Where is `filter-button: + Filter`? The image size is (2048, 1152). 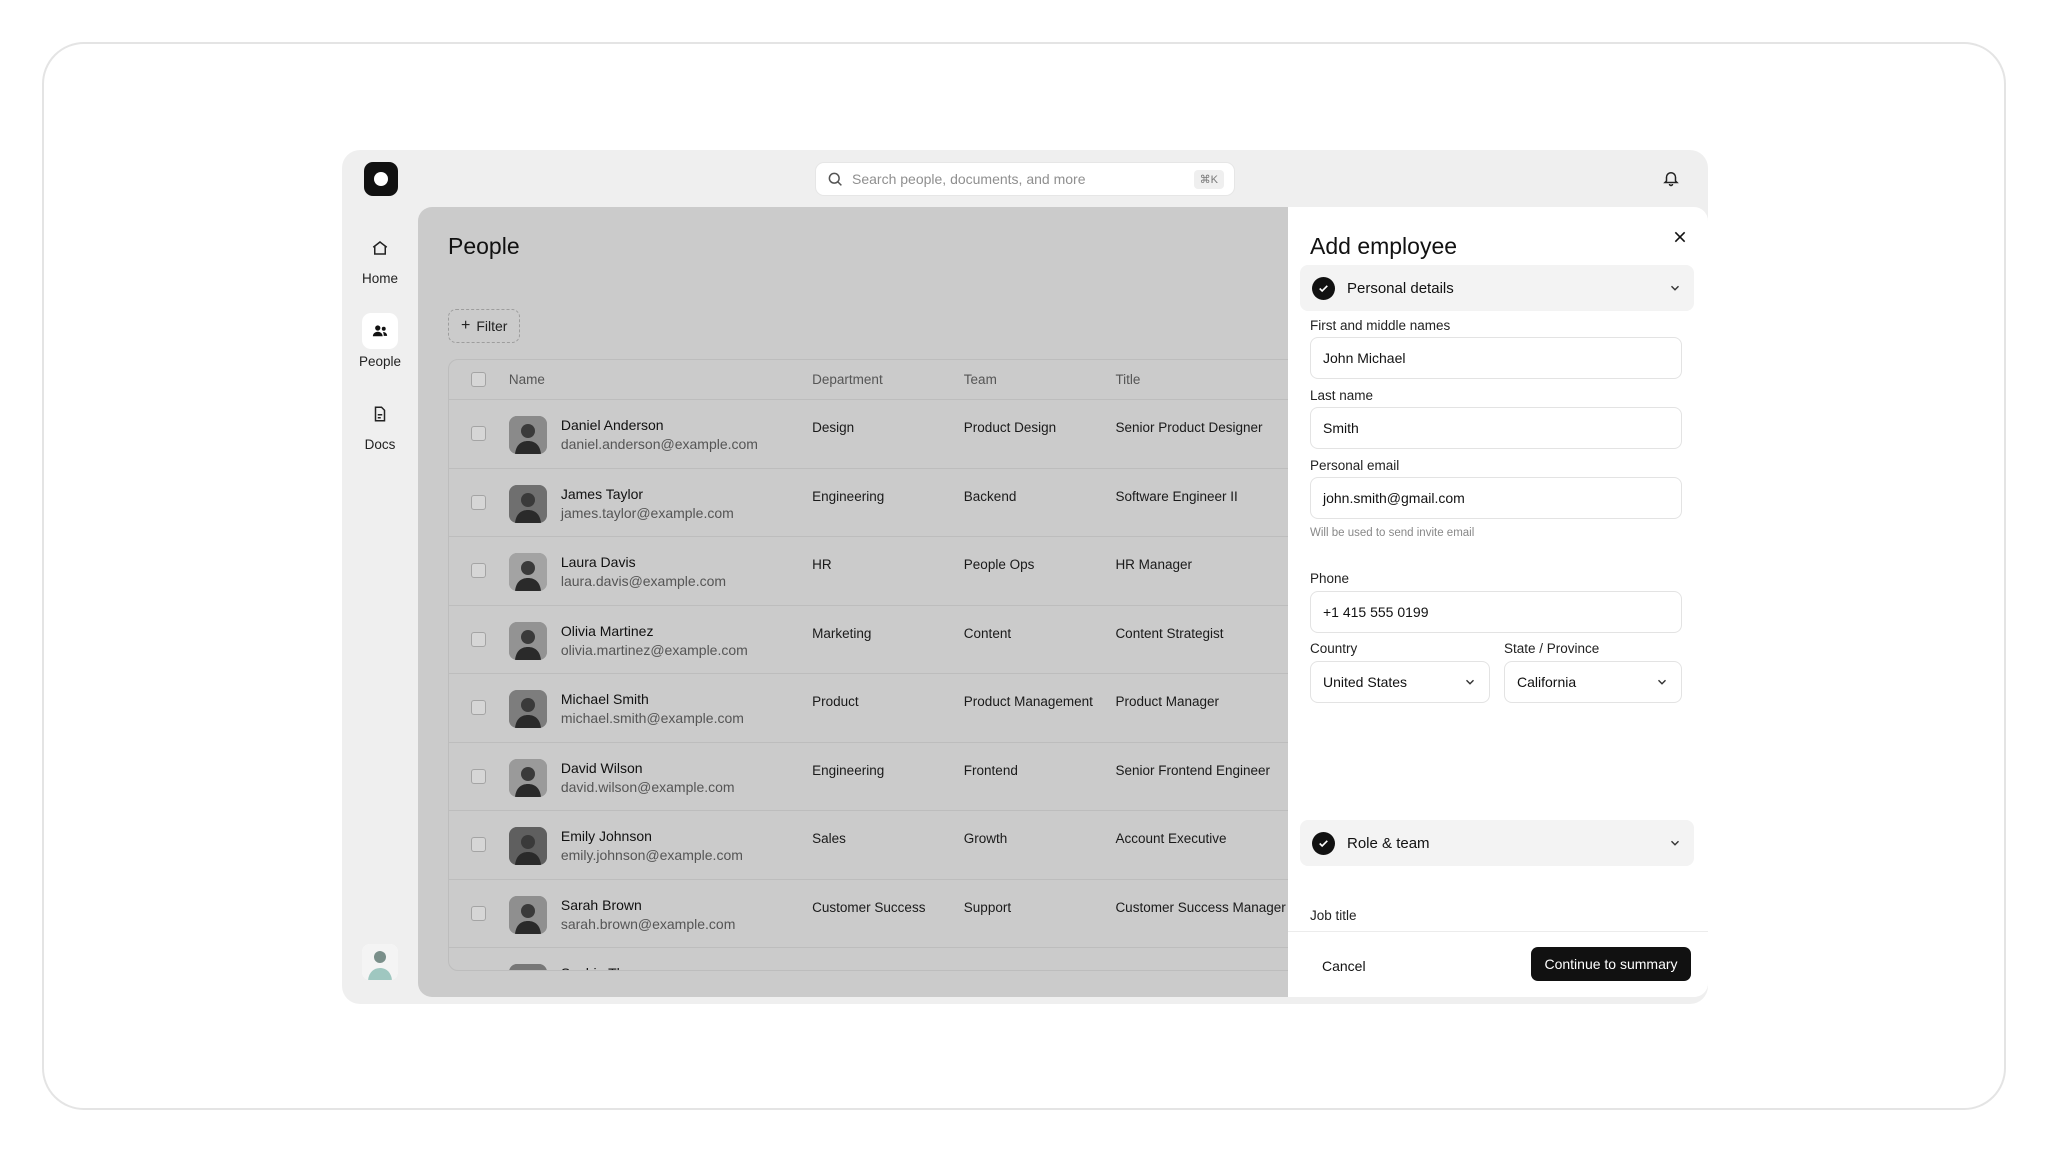
filter-button: + Filter is located at coordinates (484, 326).